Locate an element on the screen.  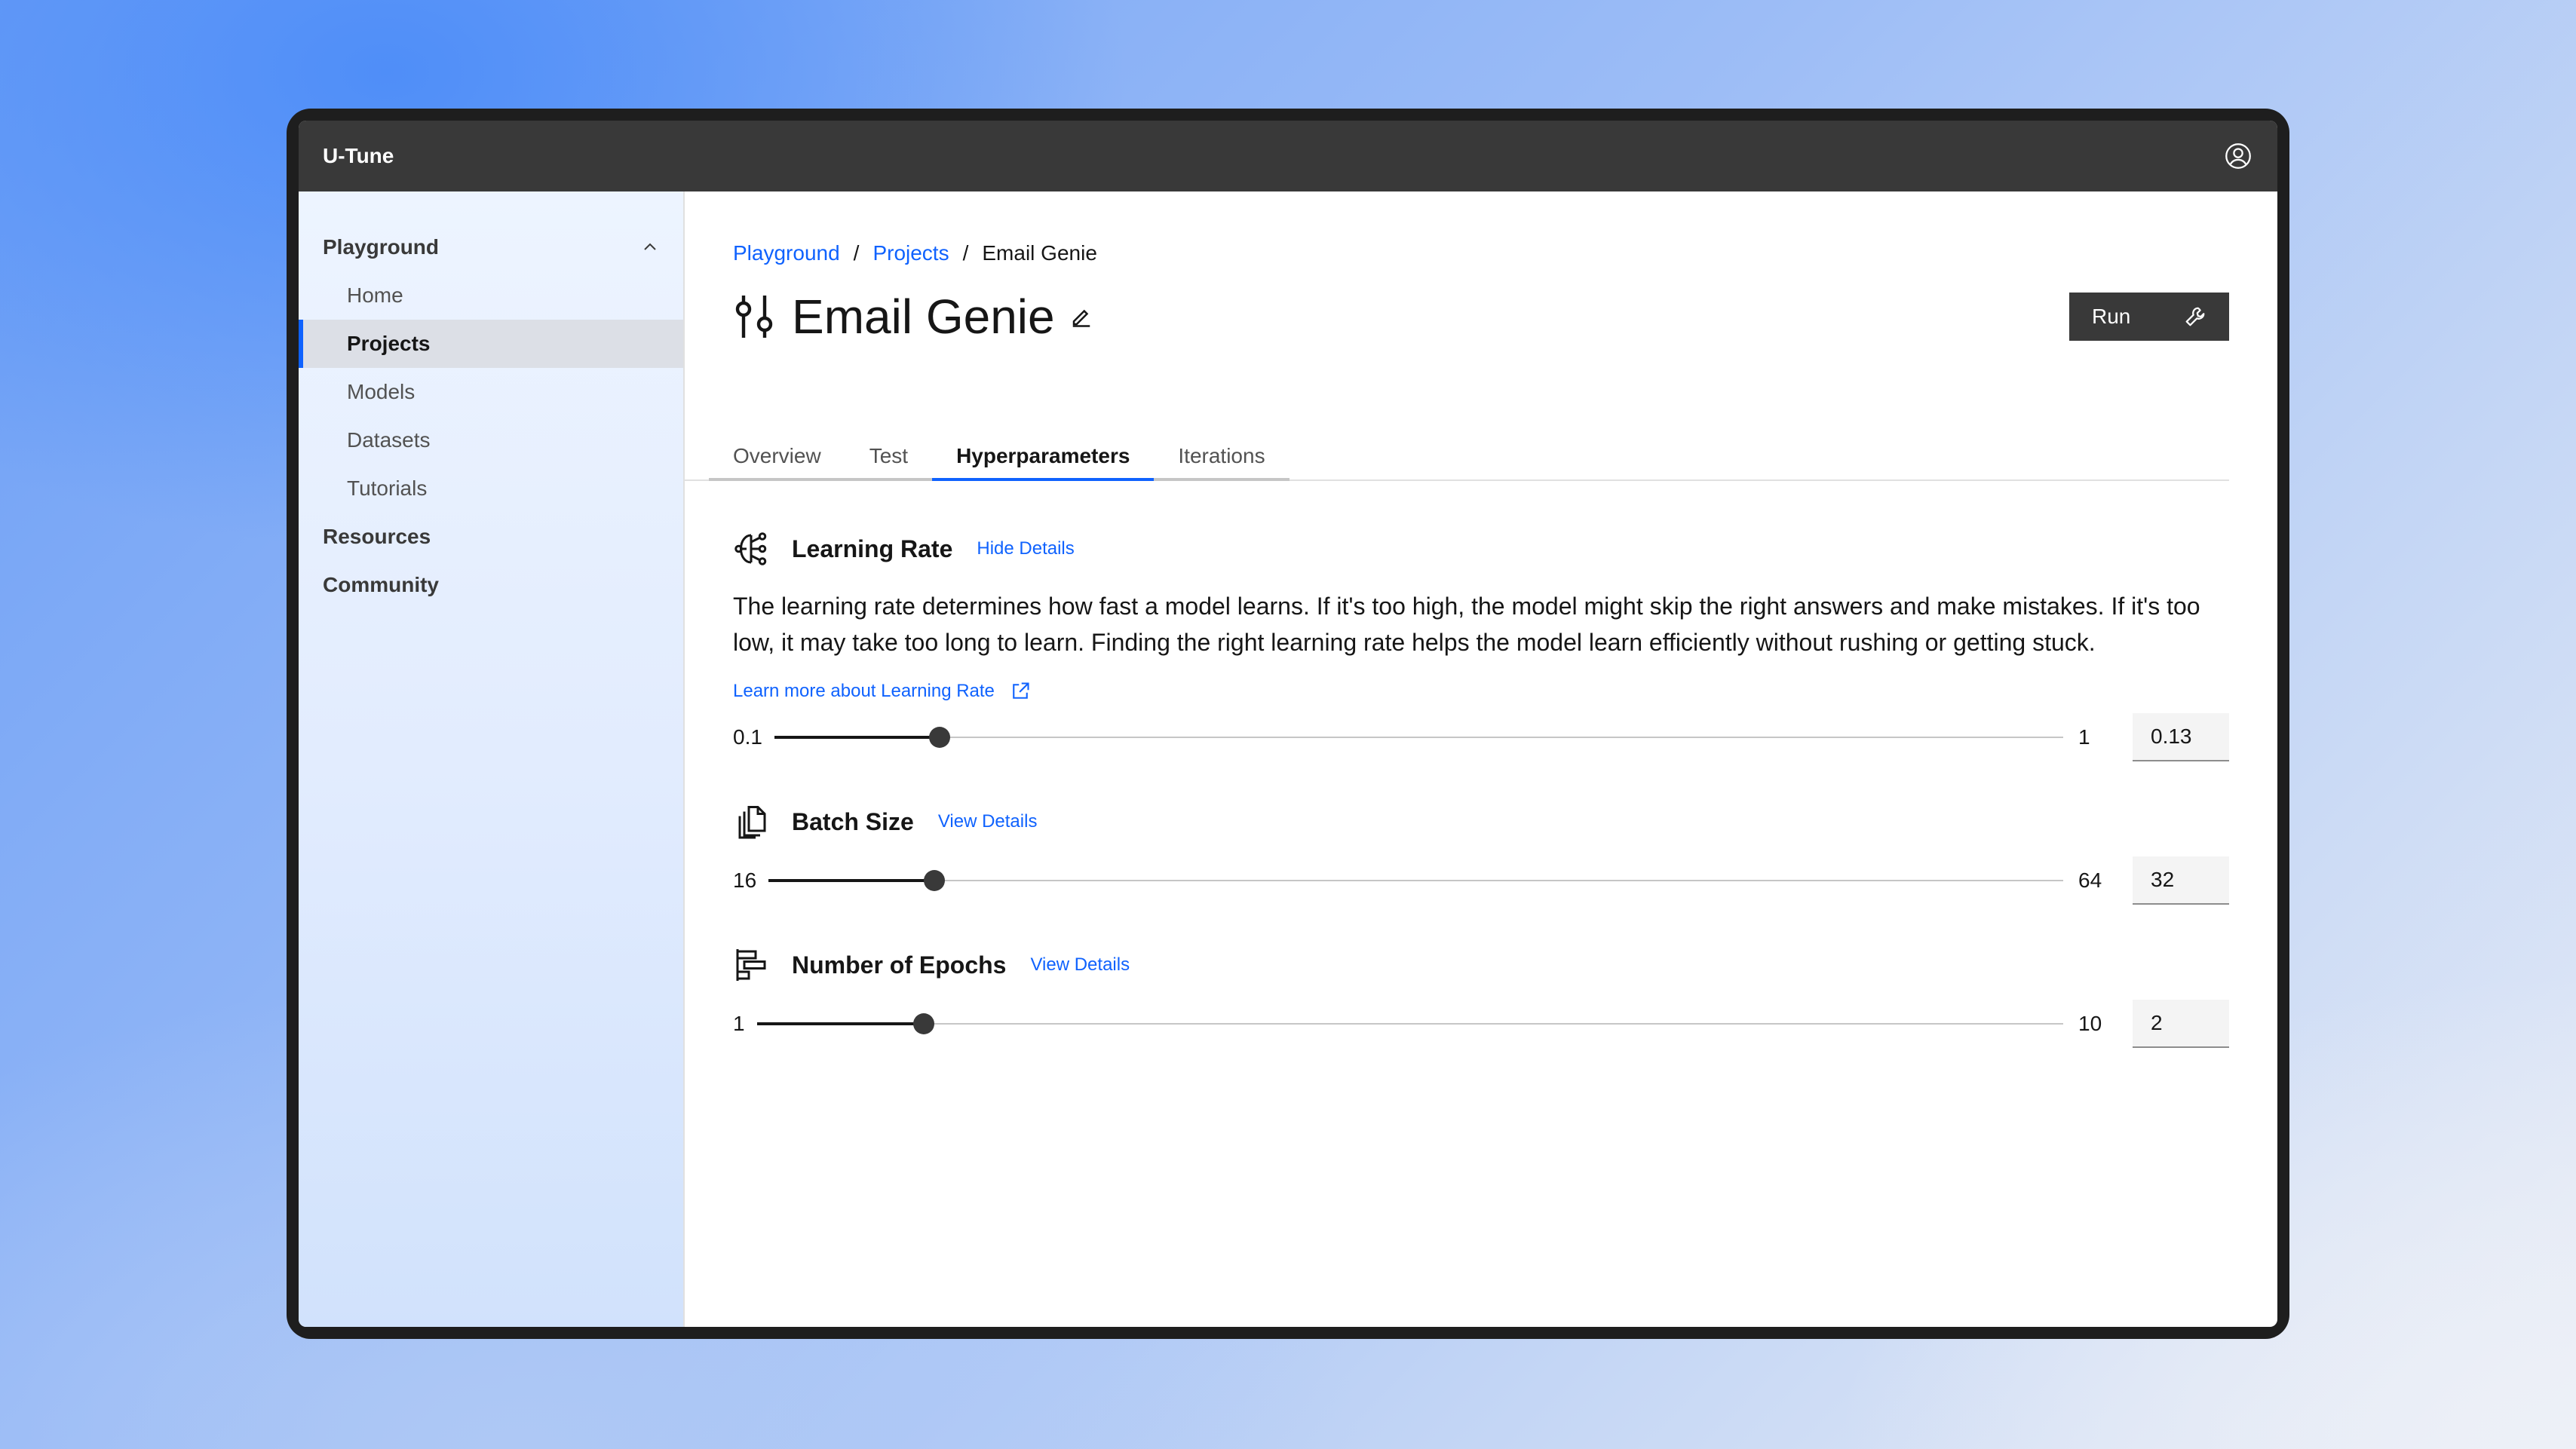
breadcrumb: Playground / Projects / Email Genie is located at coordinates (1481, 254).